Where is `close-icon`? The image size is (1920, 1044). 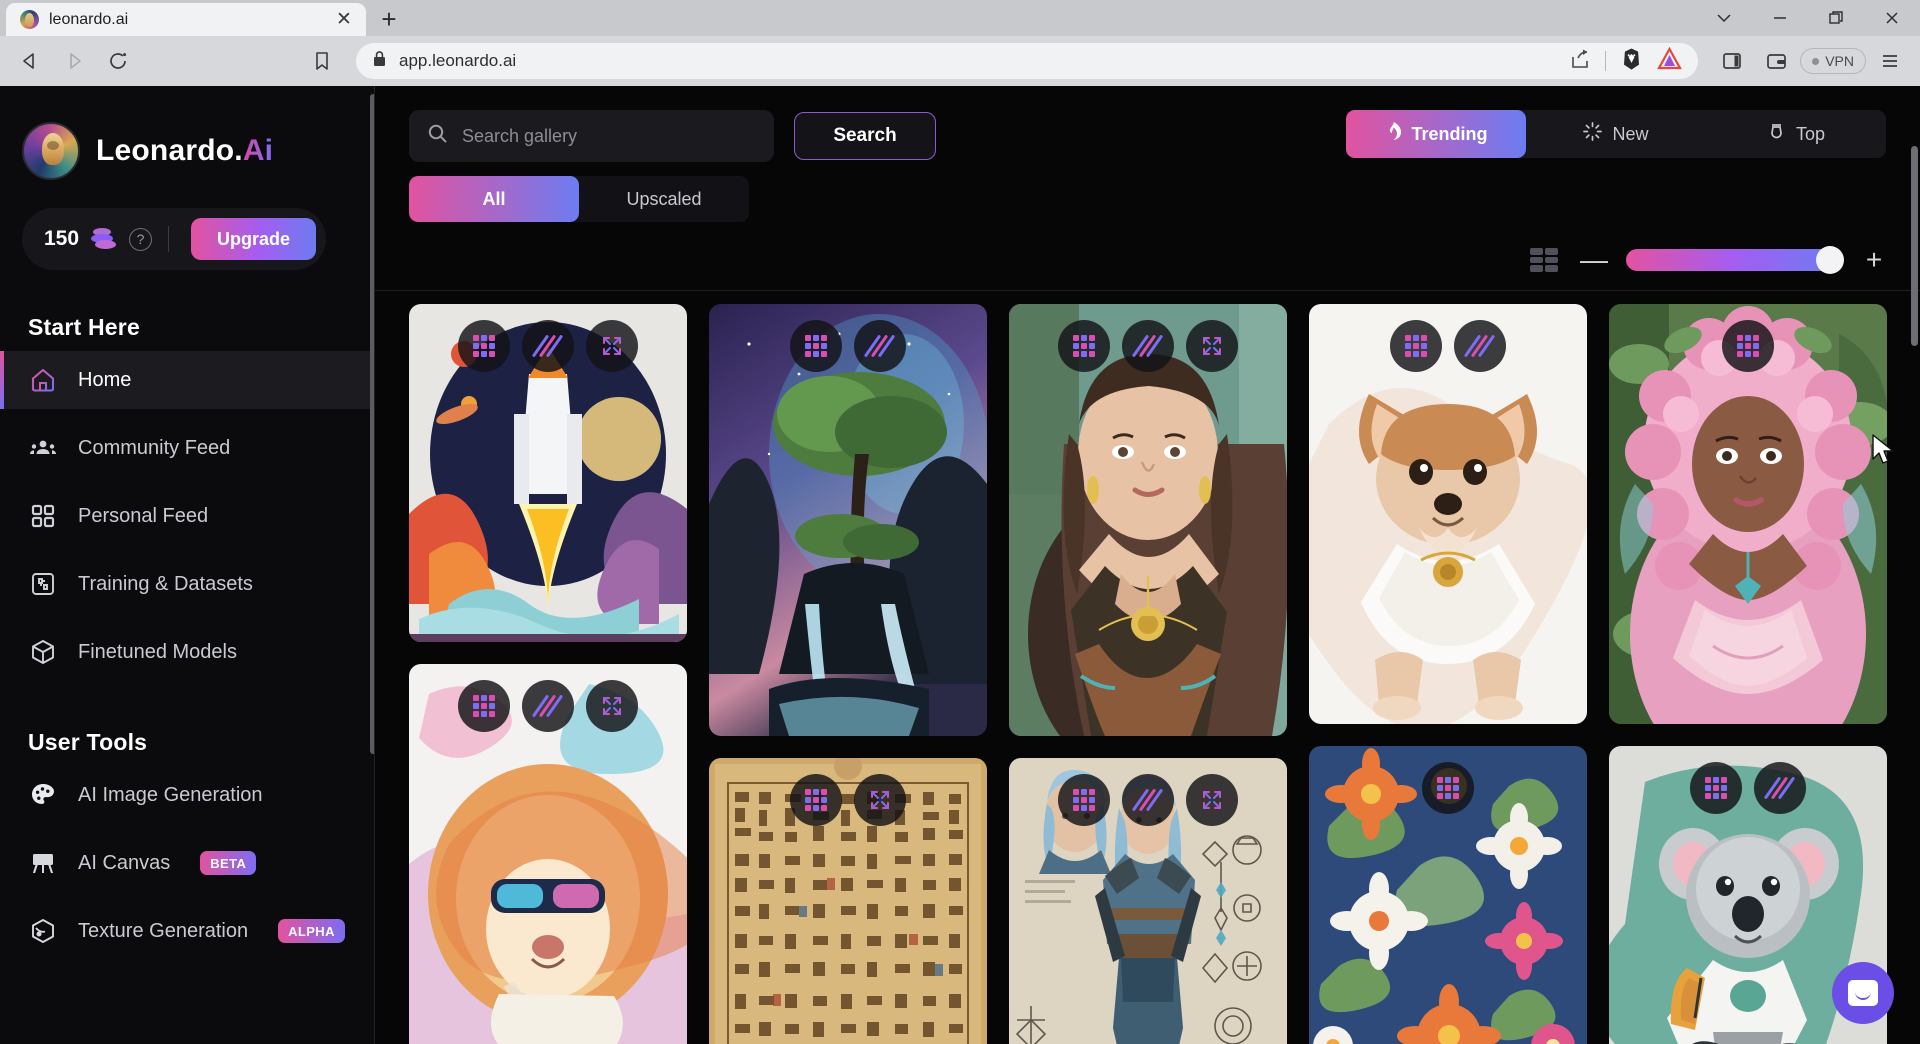 close-icon is located at coordinates (1892, 18).